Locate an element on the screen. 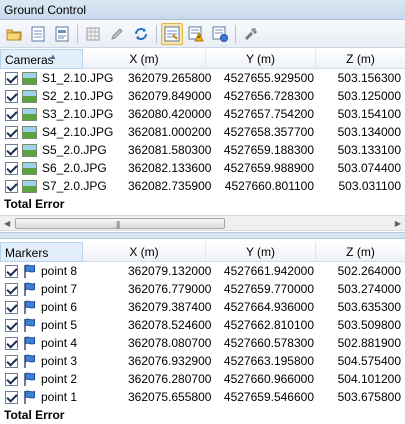 This screenshot has height=424, width=405. row-name: S4_2.10.JPG is located at coordinates (78, 132).